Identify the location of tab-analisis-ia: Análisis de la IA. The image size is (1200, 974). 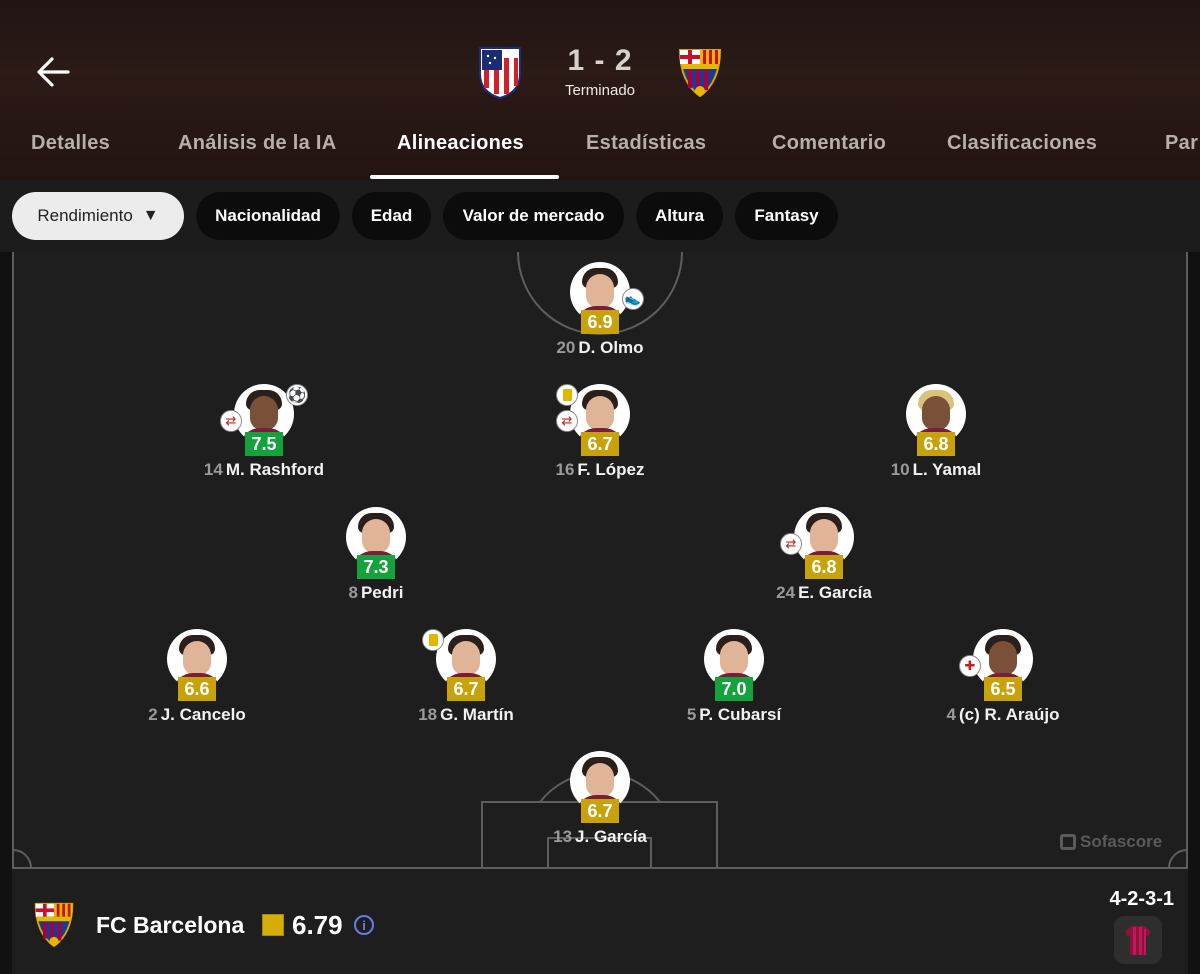
(257, 143).